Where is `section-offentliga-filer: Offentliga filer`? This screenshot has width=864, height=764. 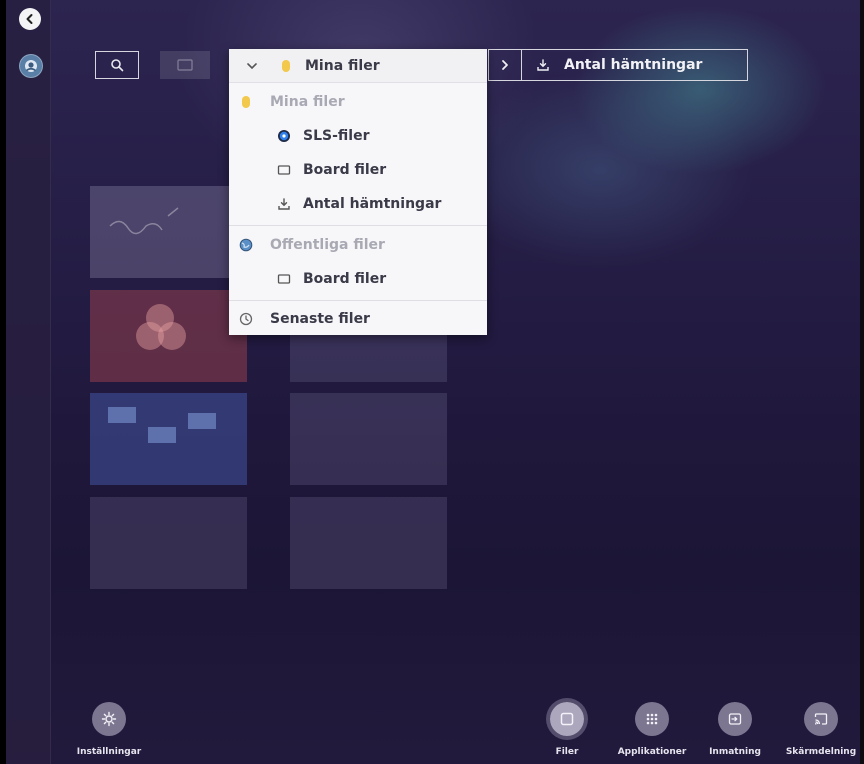 section-offentliga-filer: Offentliga filer is located at coordinates (358, 245).